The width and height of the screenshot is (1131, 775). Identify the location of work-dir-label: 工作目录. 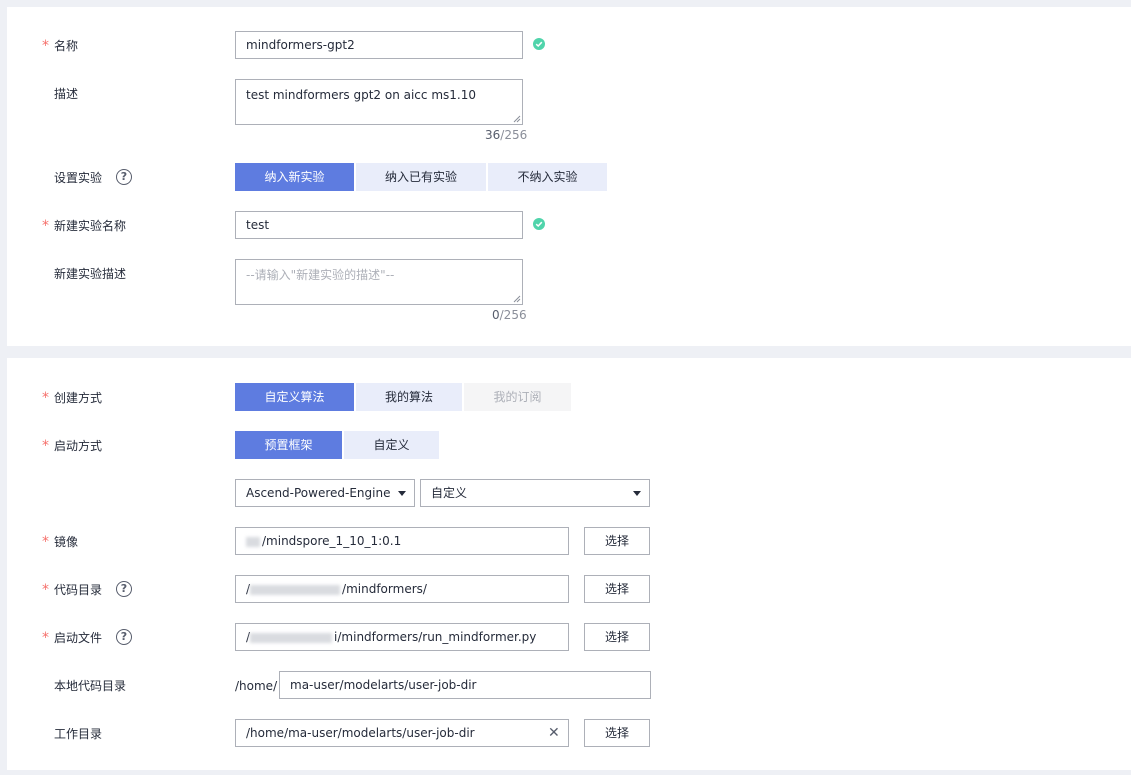
(78, 734).